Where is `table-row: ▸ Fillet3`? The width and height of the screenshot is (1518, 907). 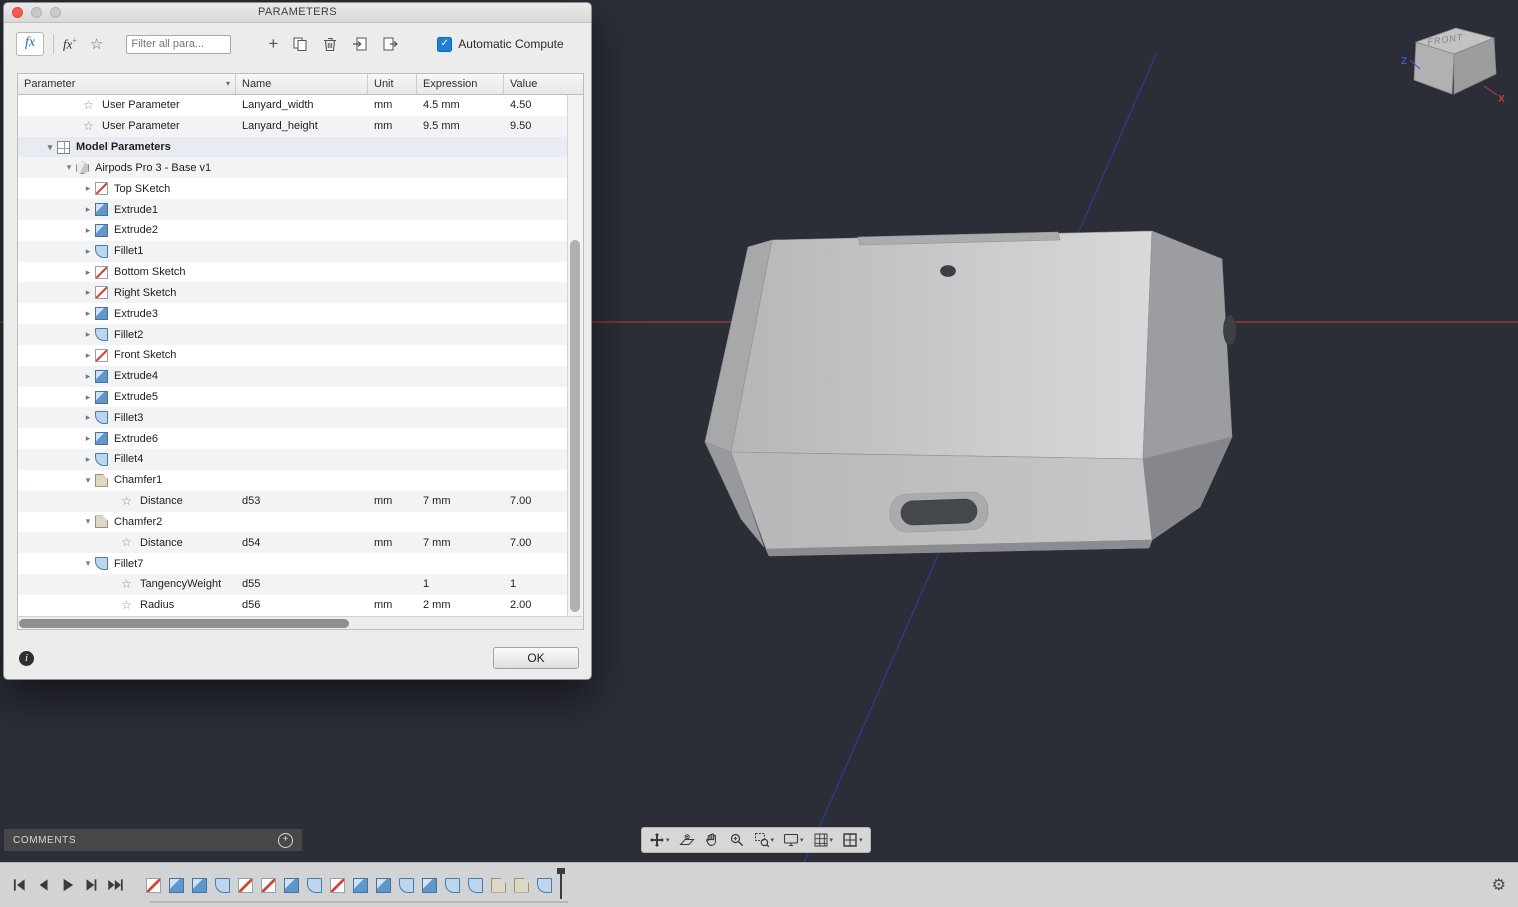 table-row: ▸ Fillet3 is located at coordinates (293, 418).